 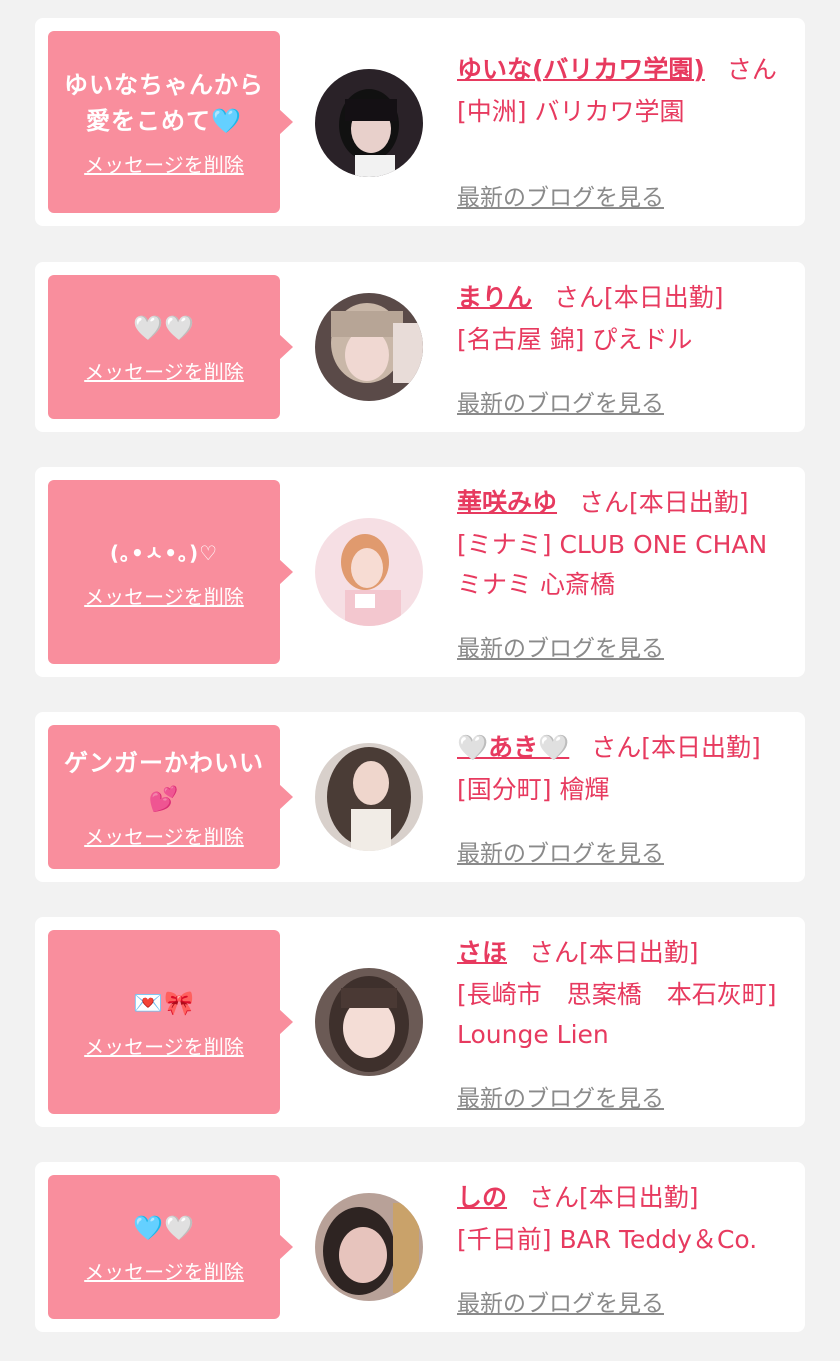 I want to click on message-text: ゲンガーかわいい 💕, so click(x=164, y=780).